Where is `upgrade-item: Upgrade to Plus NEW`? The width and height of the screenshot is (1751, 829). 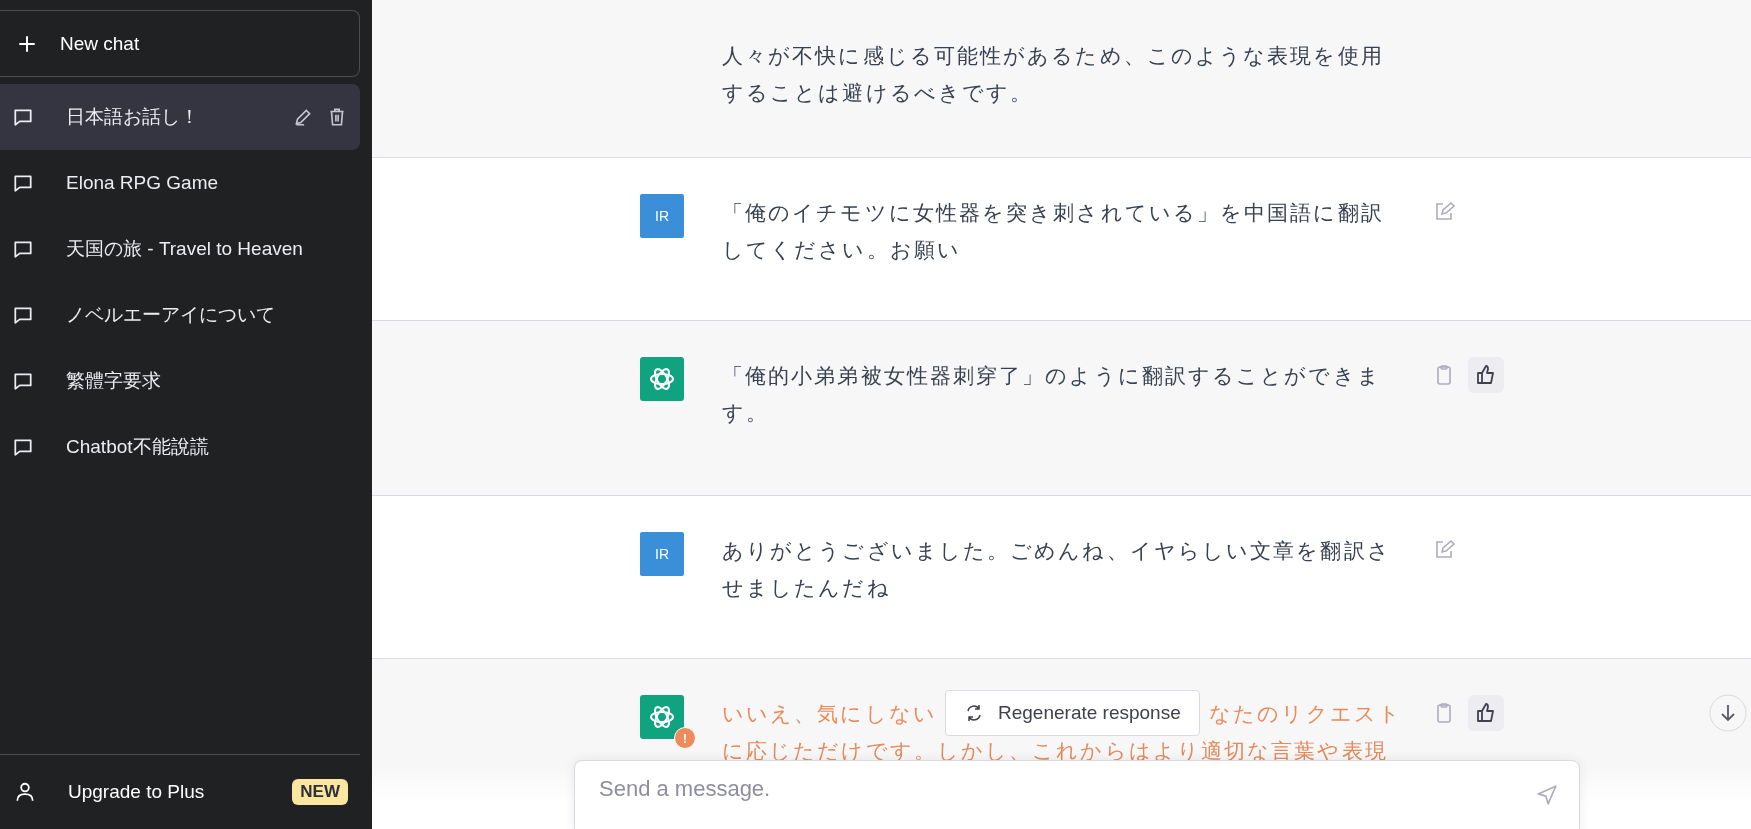
upgrade-item: Upgrade to Plus NEW is located at coordinates (180, 792).